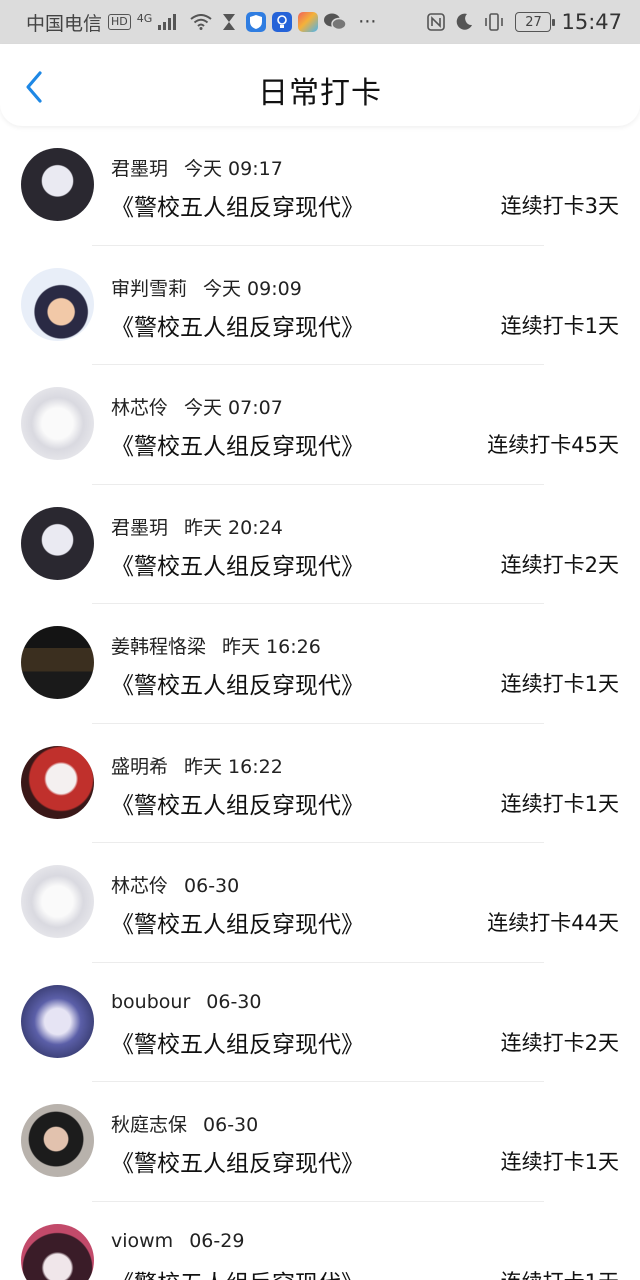 This screenshot has height=1280, width=640. What do you see at coordinates (320, 425) in the screenshot?
I see `list-item: 林芯伶 今天 07:07 《警校五人组反穿现代》 连续打卡45天` at bounding box center [320, 425].